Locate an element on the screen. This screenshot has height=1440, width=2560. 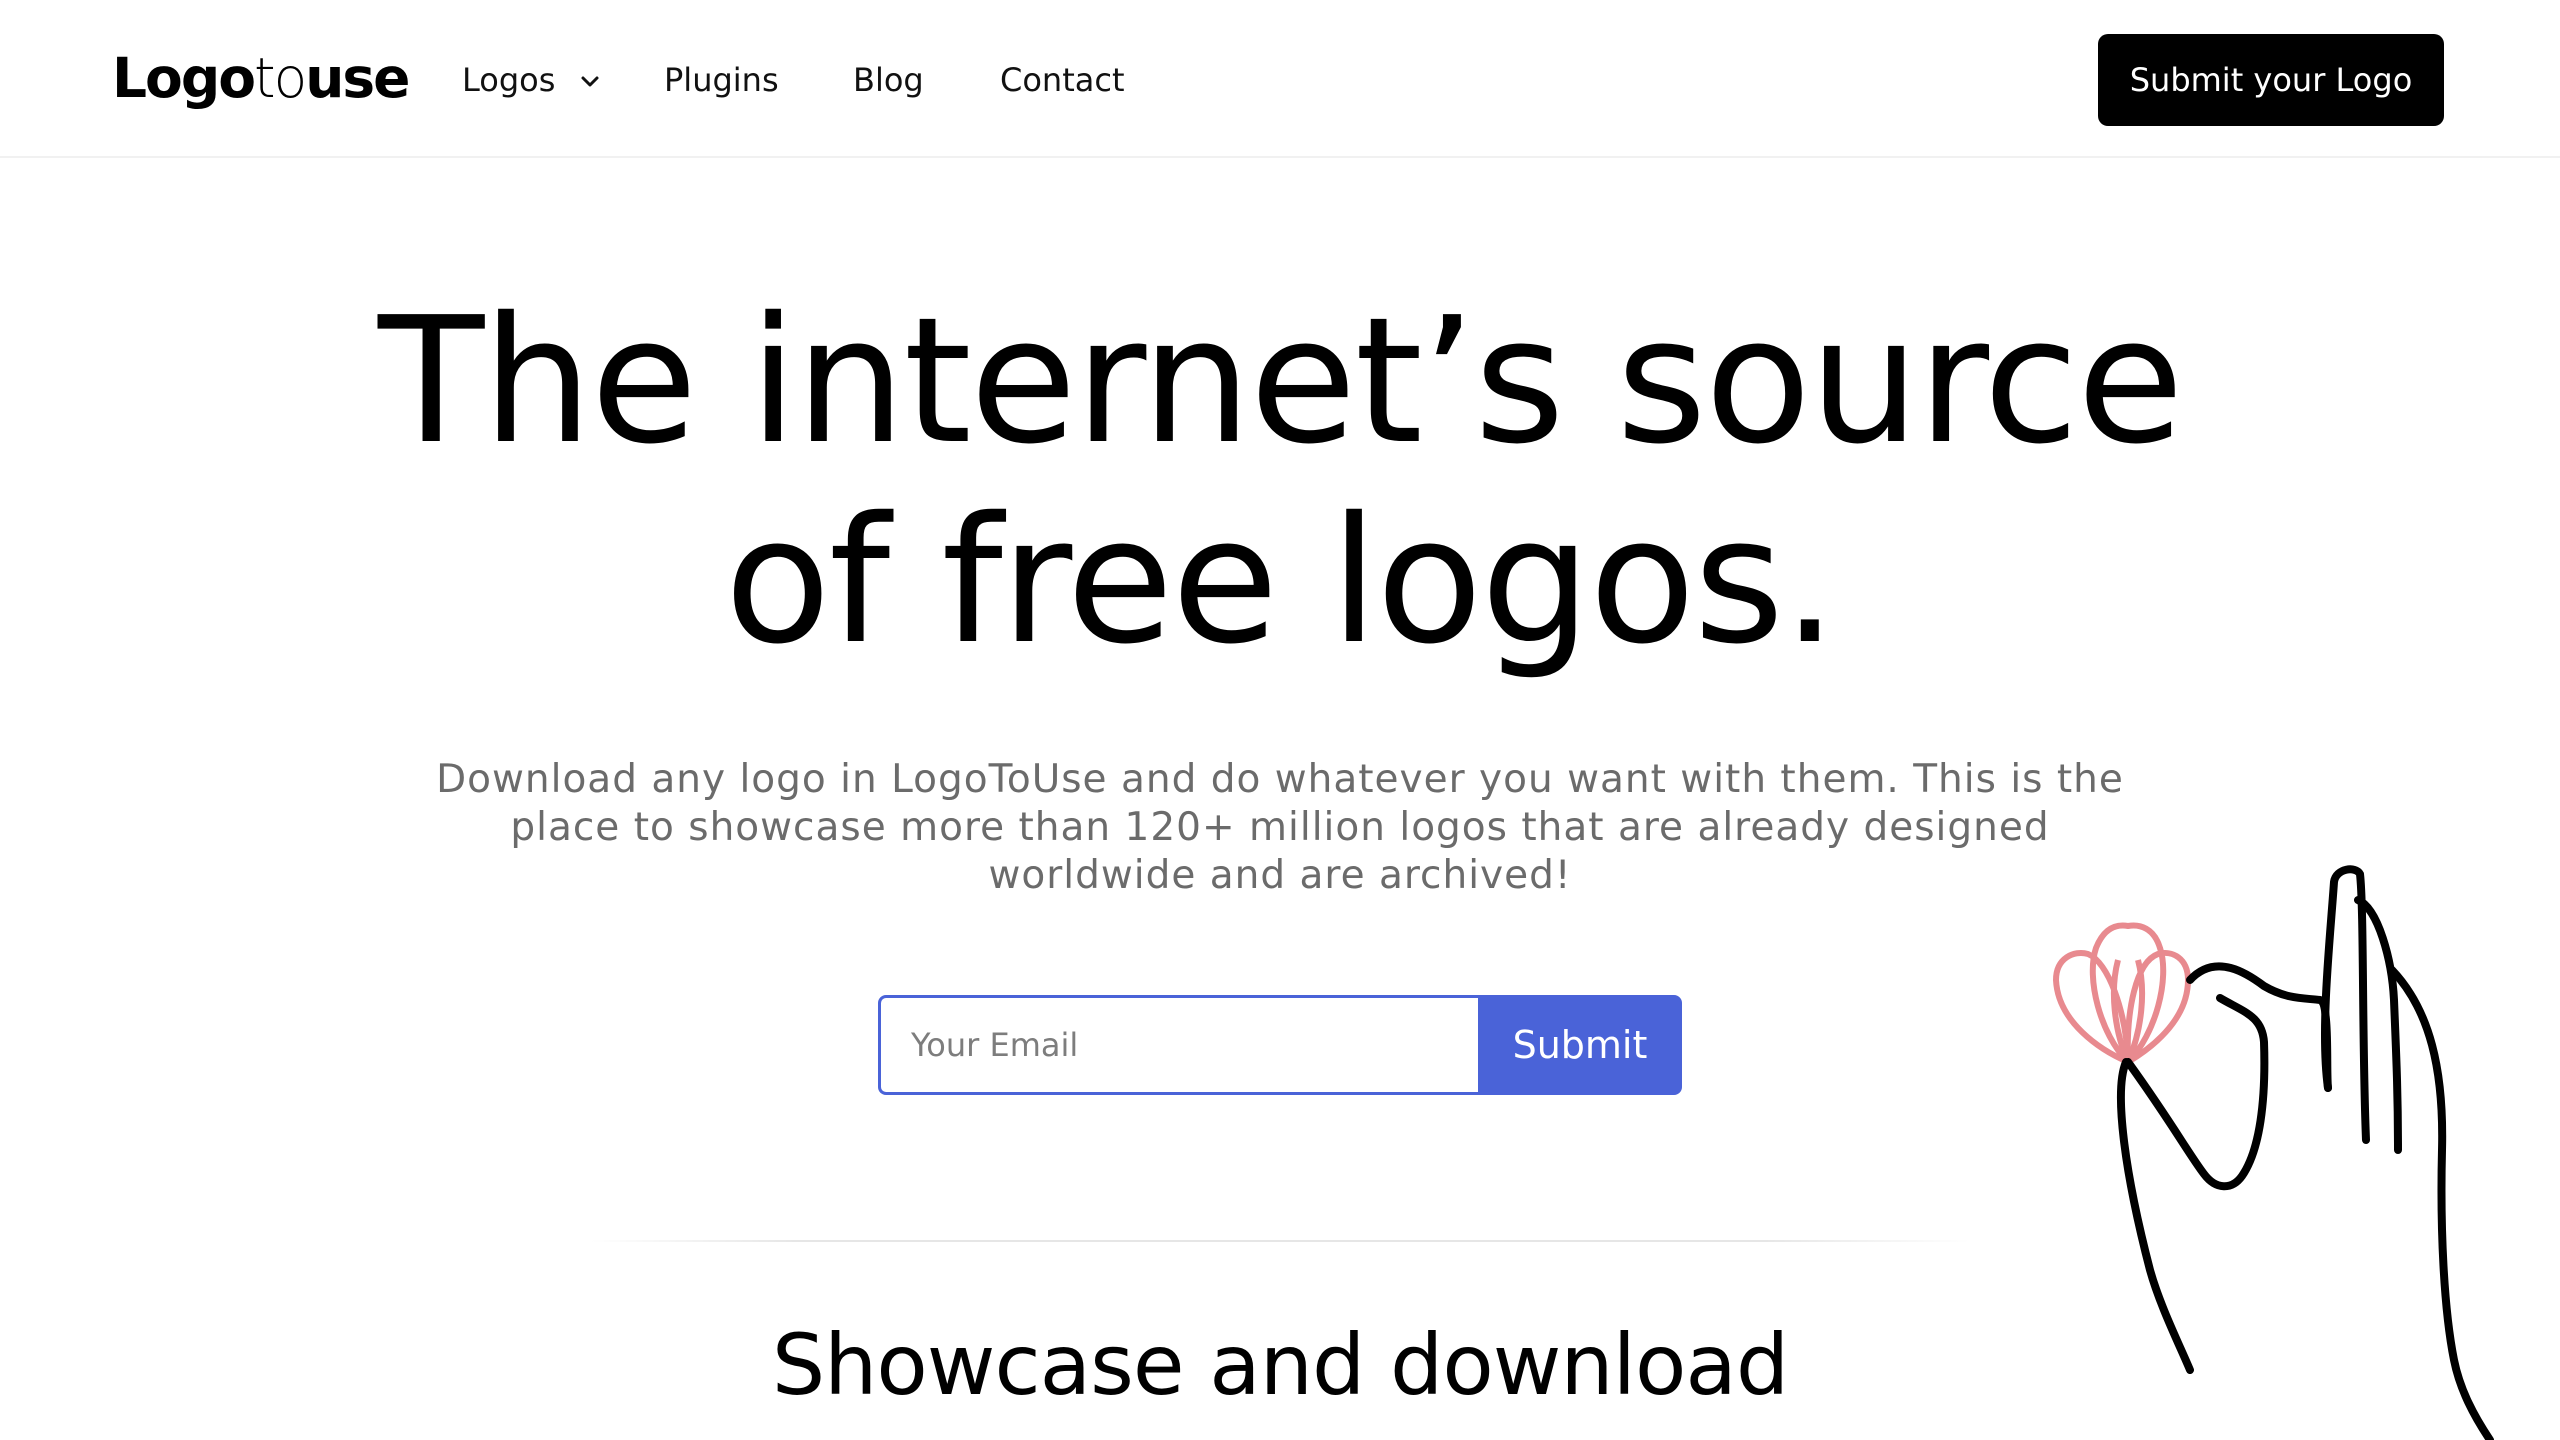
nav-plugins-link: Plugins is located at coordinates (721, 80).